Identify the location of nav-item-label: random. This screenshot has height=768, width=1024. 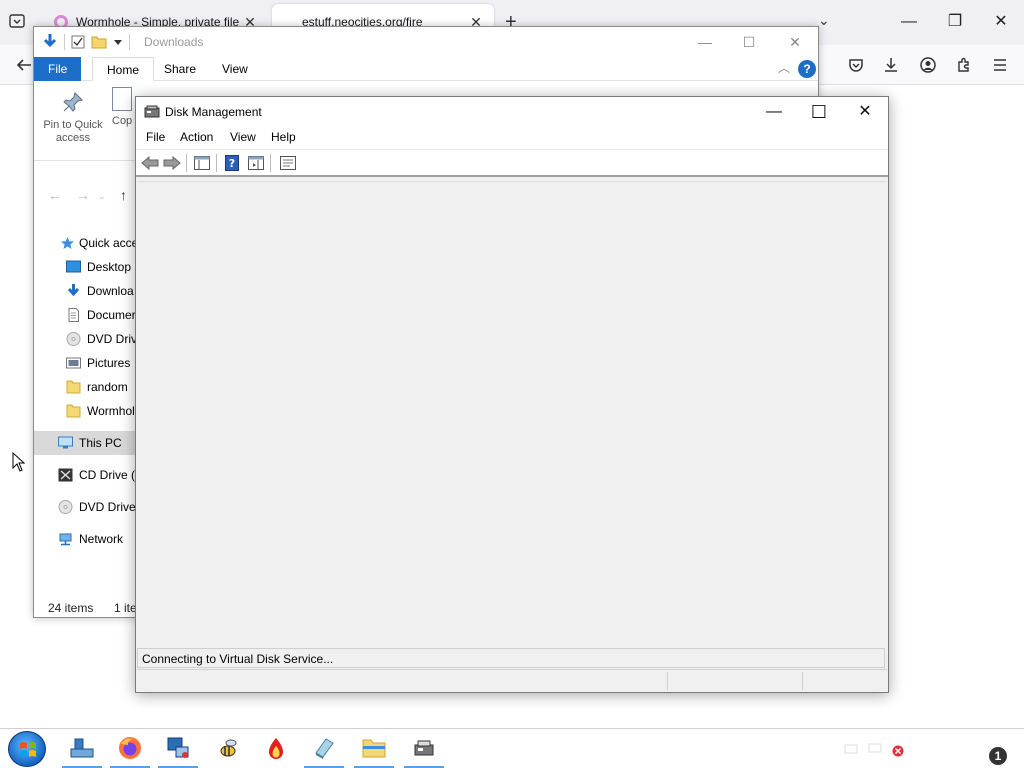
(107, 387).